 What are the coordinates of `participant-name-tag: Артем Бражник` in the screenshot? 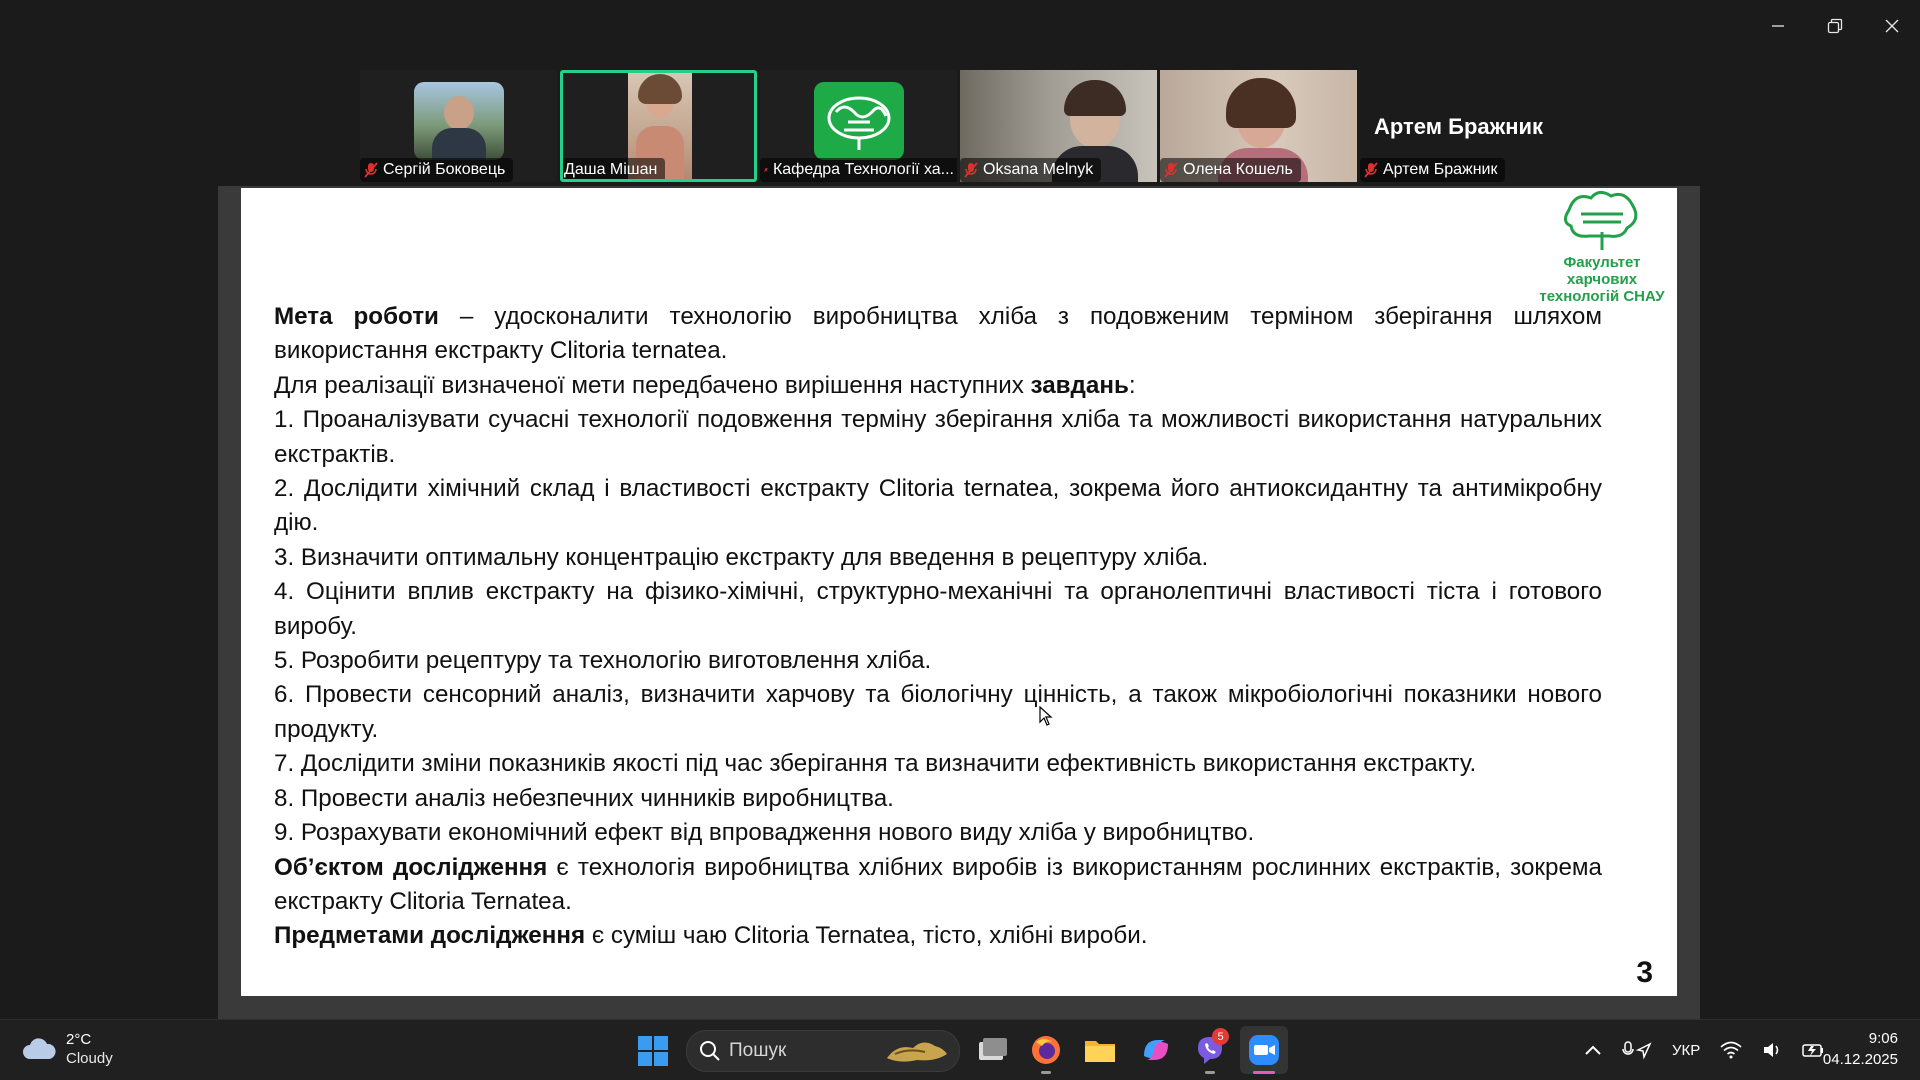 It's located at (1433, 170).